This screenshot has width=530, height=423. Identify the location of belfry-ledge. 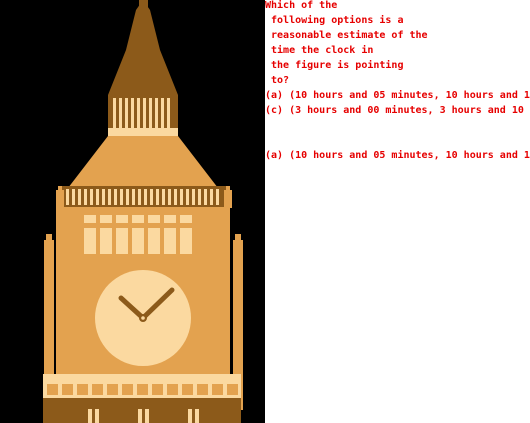
(143, 132).